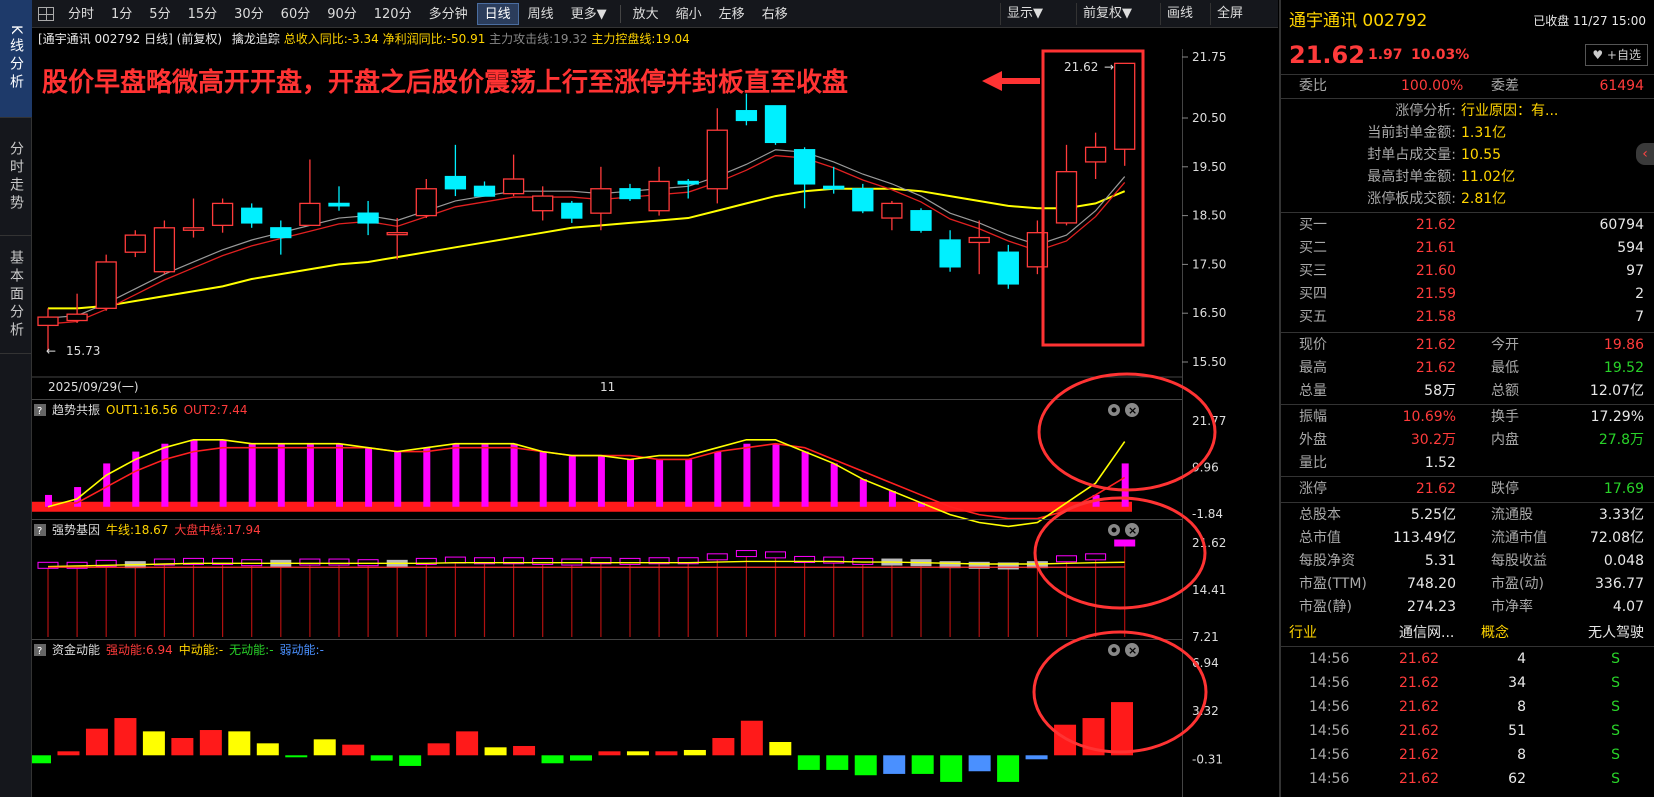  What do you see at coordinates (1635, 271) in the screenshot?
I see `bid-volume: 97` at bounding box center [1635, 271].